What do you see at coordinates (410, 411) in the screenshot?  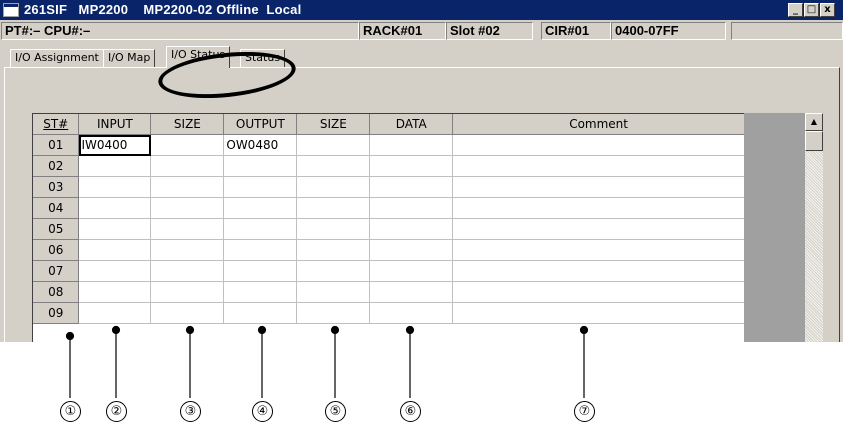 I see `callout-6: ⑥` at bounding box center [410, 411].